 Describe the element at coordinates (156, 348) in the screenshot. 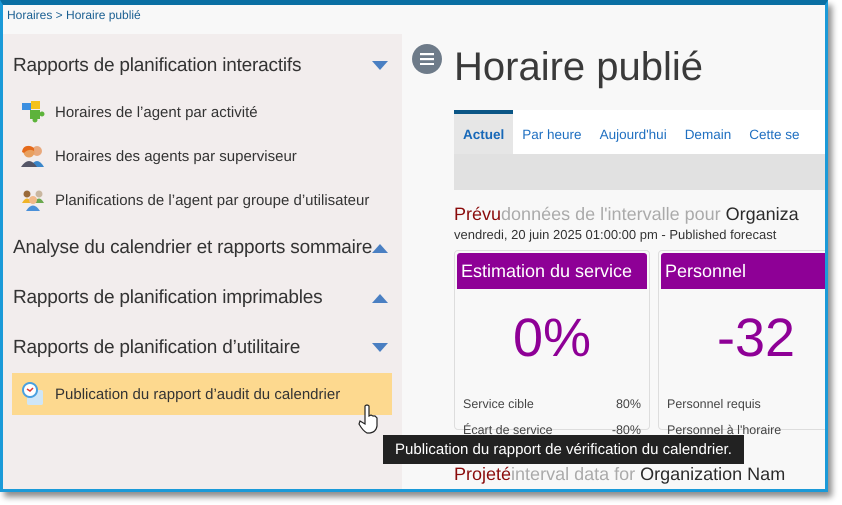

I see `section-title: Rapports de planification d’utilitaire` at that location.